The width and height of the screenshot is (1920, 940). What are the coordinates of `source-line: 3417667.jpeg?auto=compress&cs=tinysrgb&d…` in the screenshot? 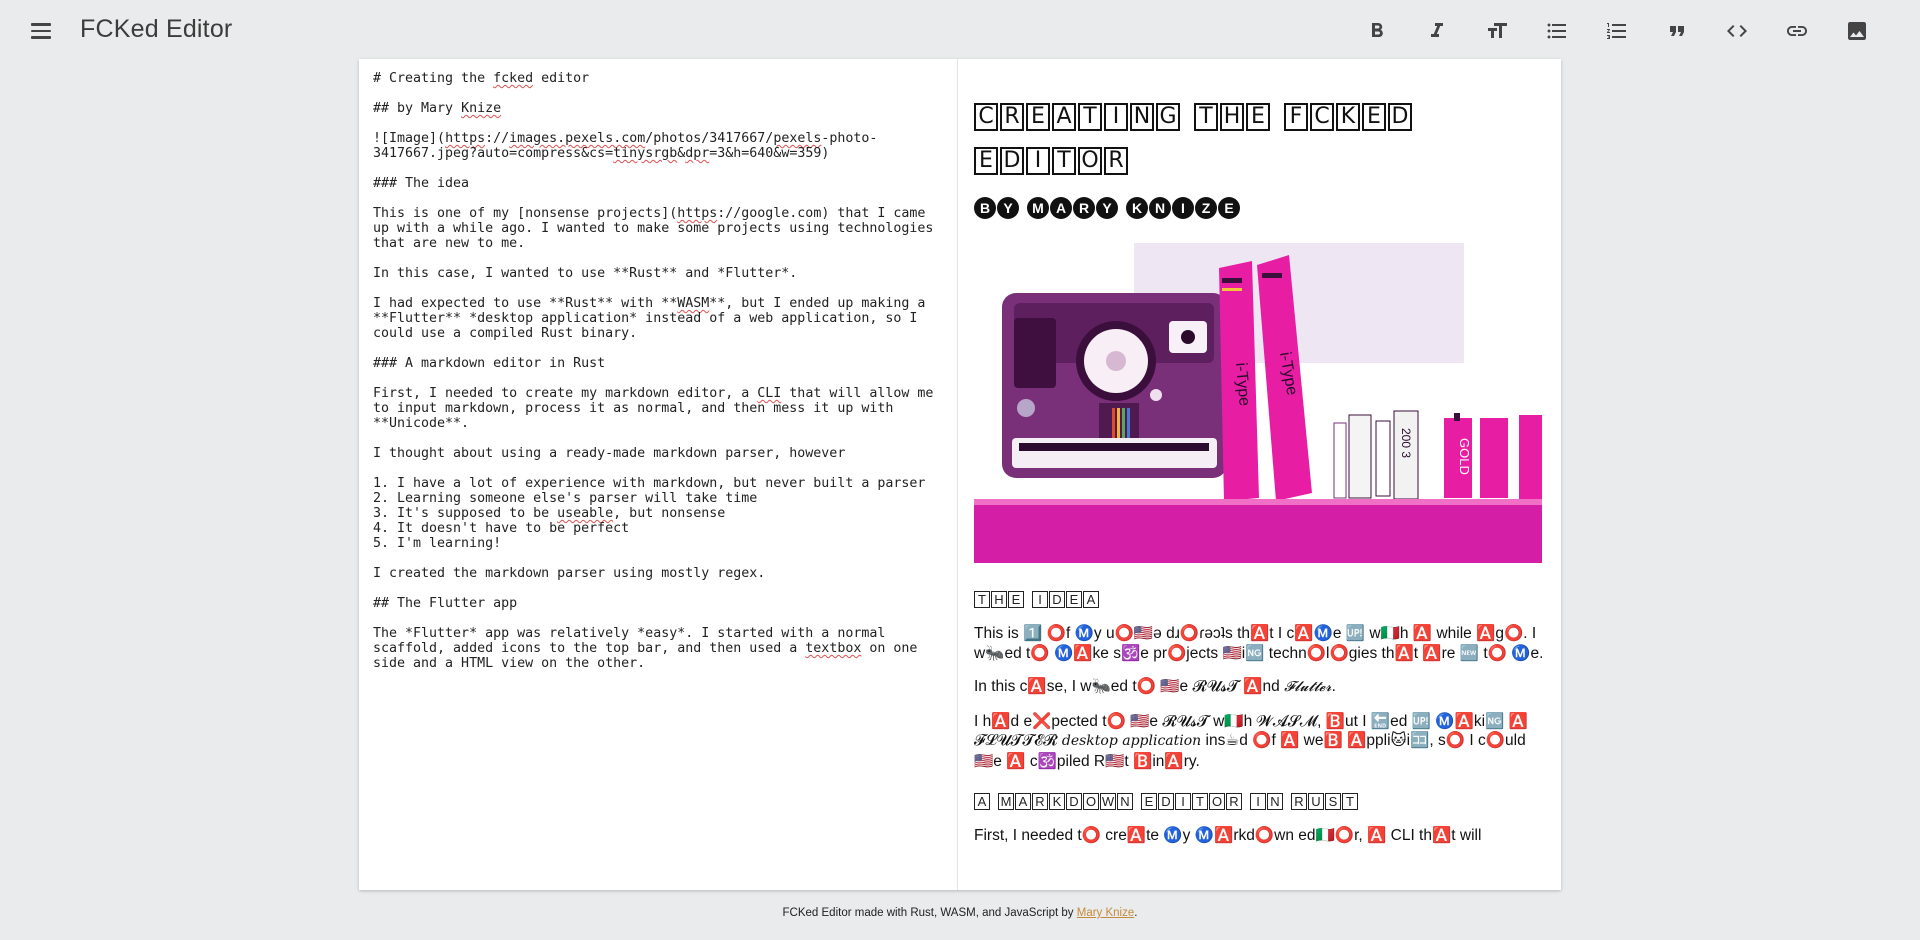 It's located at (601, 153).